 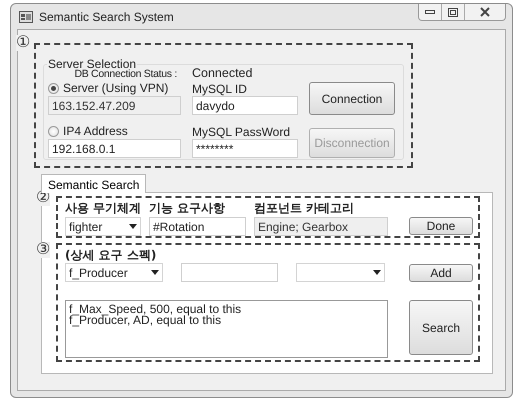 I want to click on close-icon, so click(x=485, y=12).